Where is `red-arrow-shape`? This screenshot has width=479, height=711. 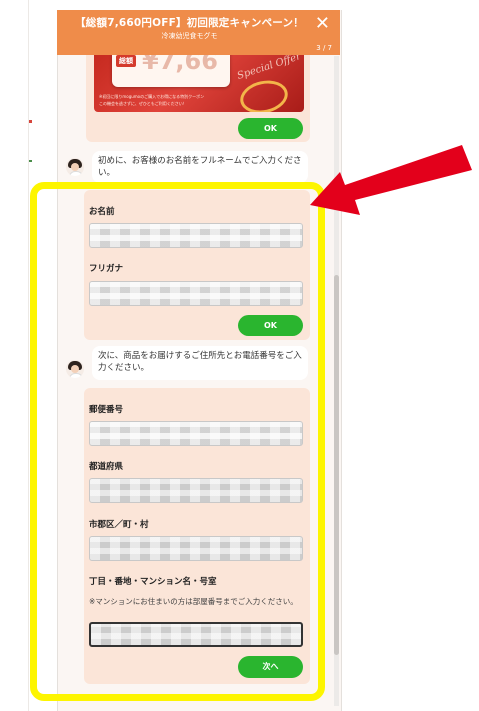 red-arrow-shape is located at coordinates (391, 180).